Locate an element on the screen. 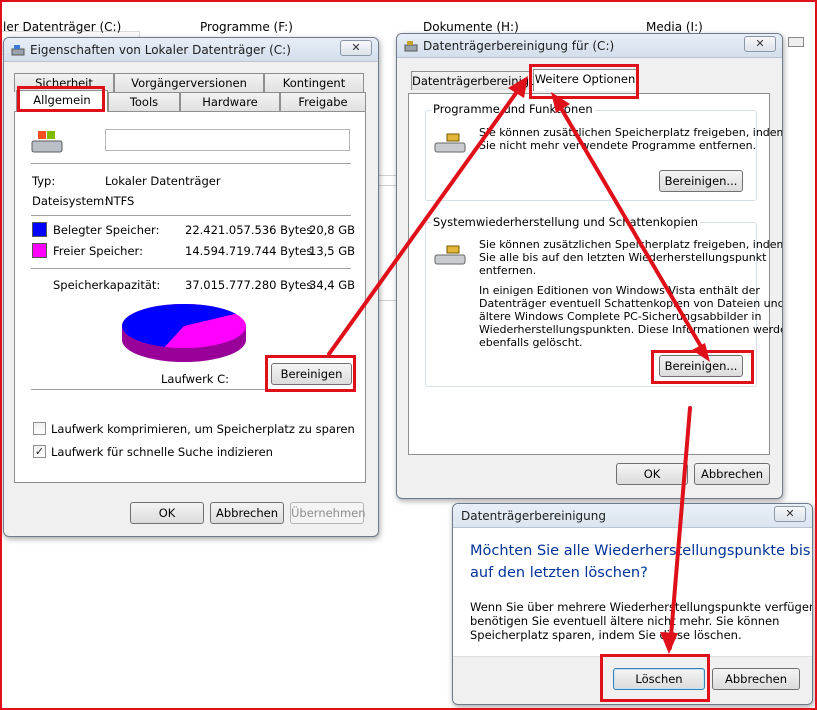  disk-cleanup-titlebar: Datenträgerbereinigung für (C:) ✕ is located at coordinates (589, 46).